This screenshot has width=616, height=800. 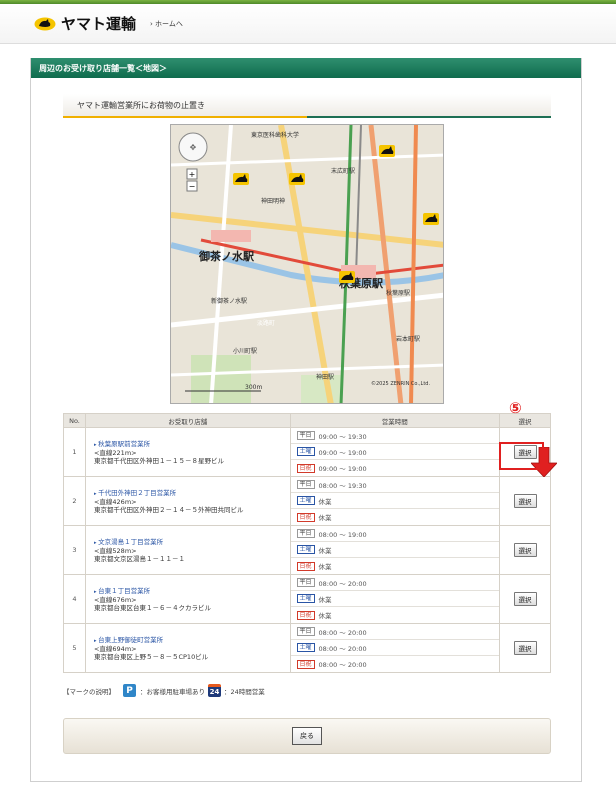 I want to click on store-name-link: 千代田外神田２丁目営業所, so click(x=192, y=493).